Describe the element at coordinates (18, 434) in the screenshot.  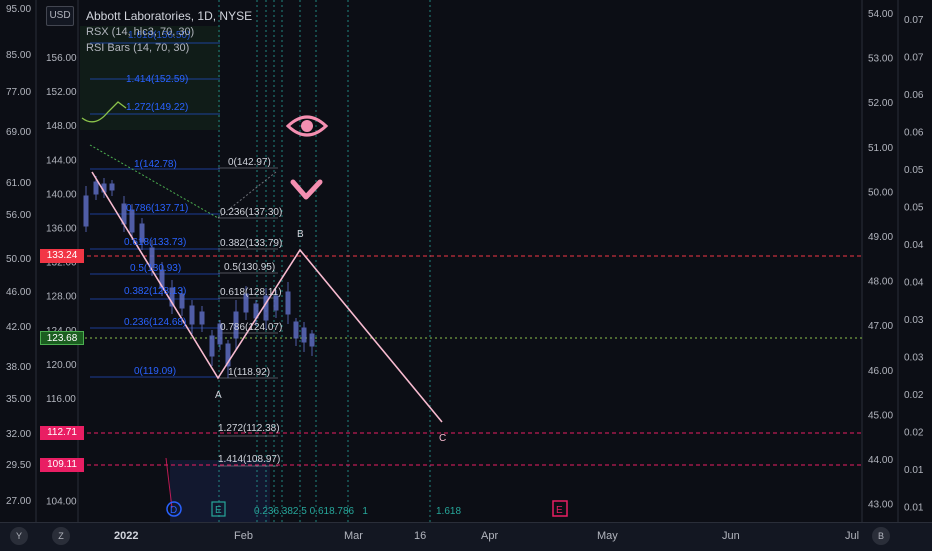
I see `left-axis-label: 32.00` at that location.